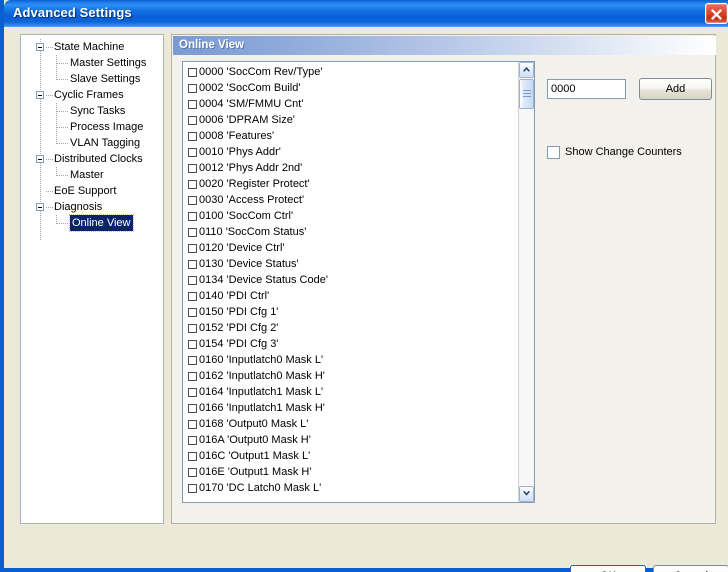 Image resolution: width=728 pixels, height=572 pixels. What do you see at coordinates (351, 376) in the screenshot?
I see `list-item: 0162 'Inputlatch0 Mask H'` at bounding box center [351, 376].